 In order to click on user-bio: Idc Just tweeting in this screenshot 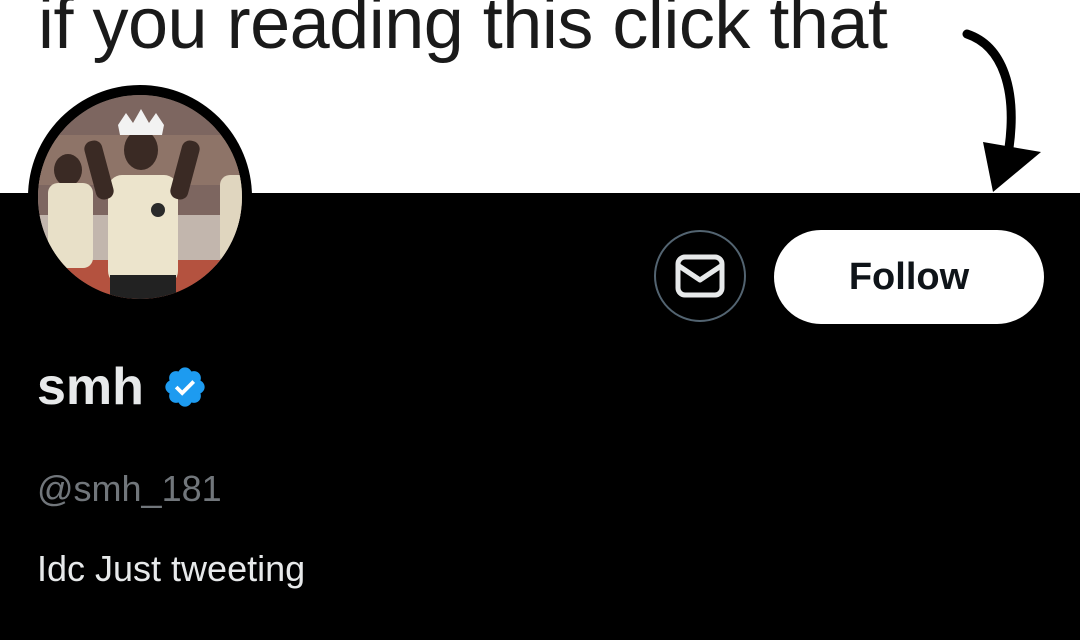, I will do `click(171, 568)`.